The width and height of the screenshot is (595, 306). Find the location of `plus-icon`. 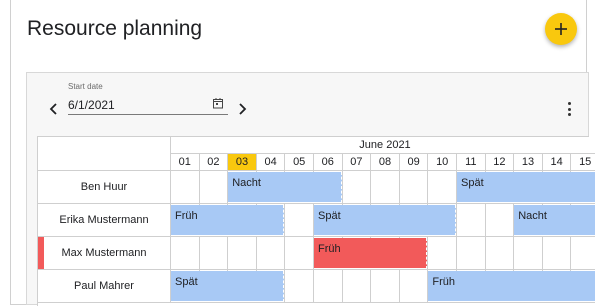

plus-icon is located at coordinates (561, 29).